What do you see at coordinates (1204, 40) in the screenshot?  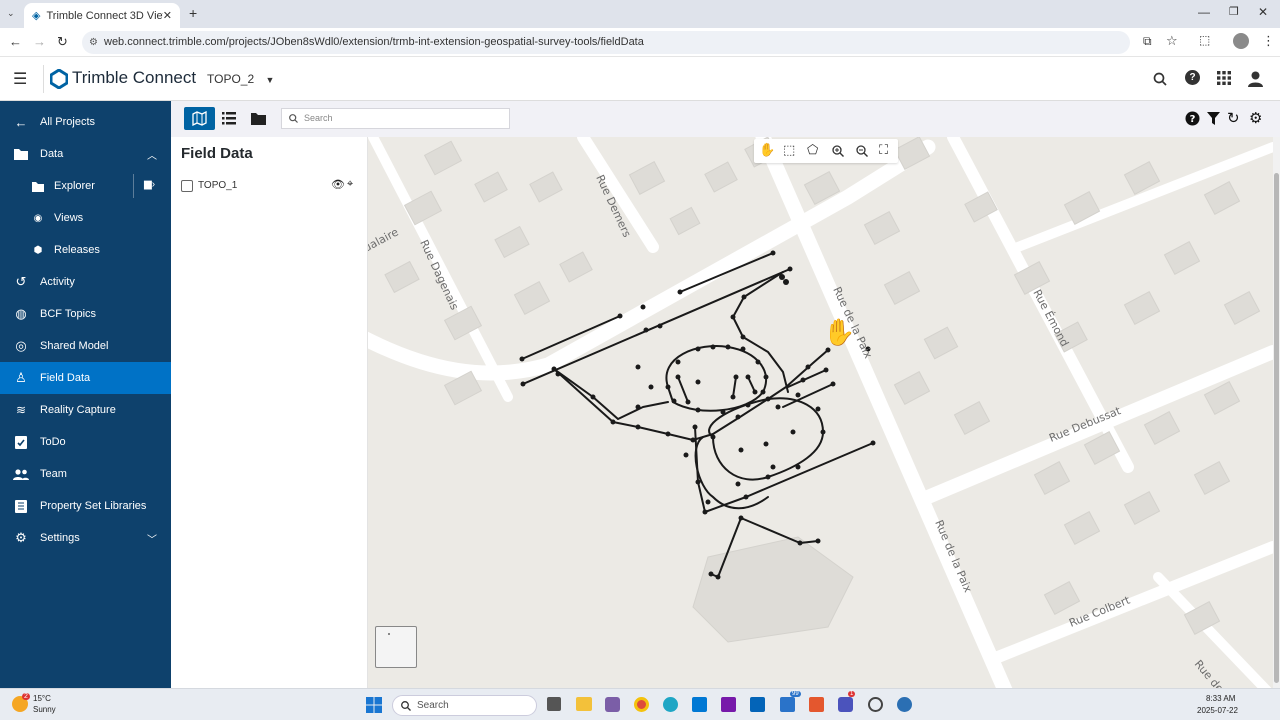 I see `extensions-icon: ⬚` at bounding box center [1204, 40].